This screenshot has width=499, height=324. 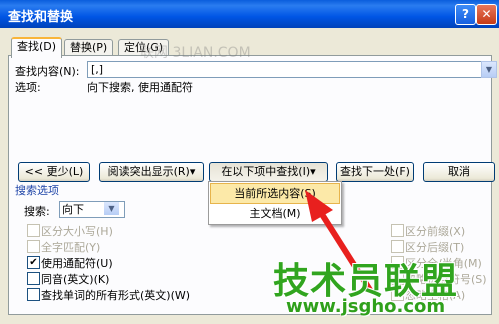 I want to click on watermark-url: www.jsgho.com, so click(x=366, y=306).